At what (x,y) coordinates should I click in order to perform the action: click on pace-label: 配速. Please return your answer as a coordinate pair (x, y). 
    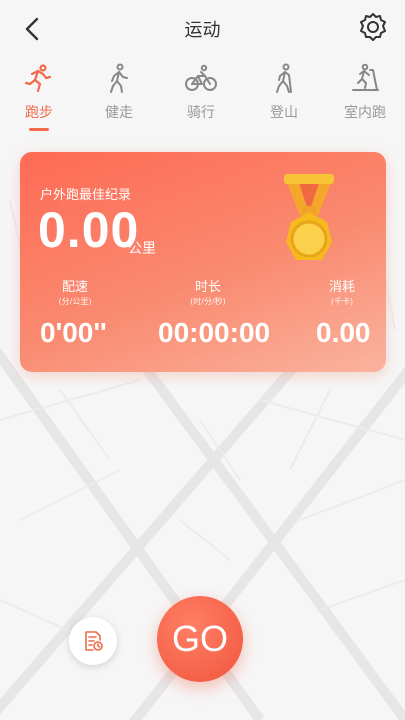
    Looking at the image, I should click on (74, 287).